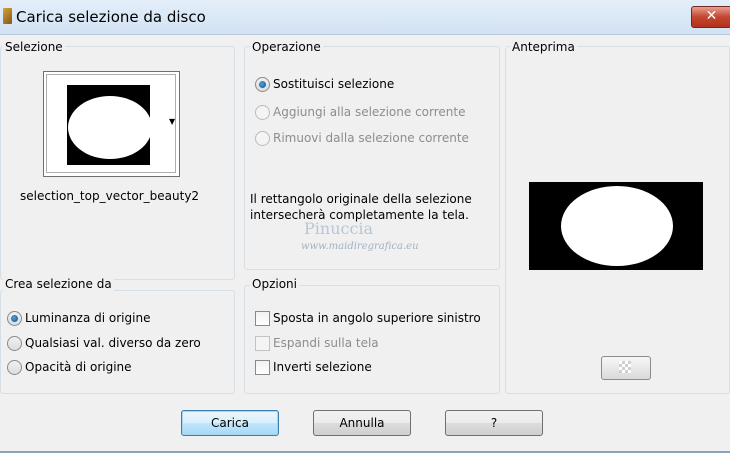 Image resolution: width=730 pixels, height=453 pixels. What do you see at coordinates (362, 423) in the screenshot?
I see `cancel-button: Annulla` at bounding box center [362, 423].